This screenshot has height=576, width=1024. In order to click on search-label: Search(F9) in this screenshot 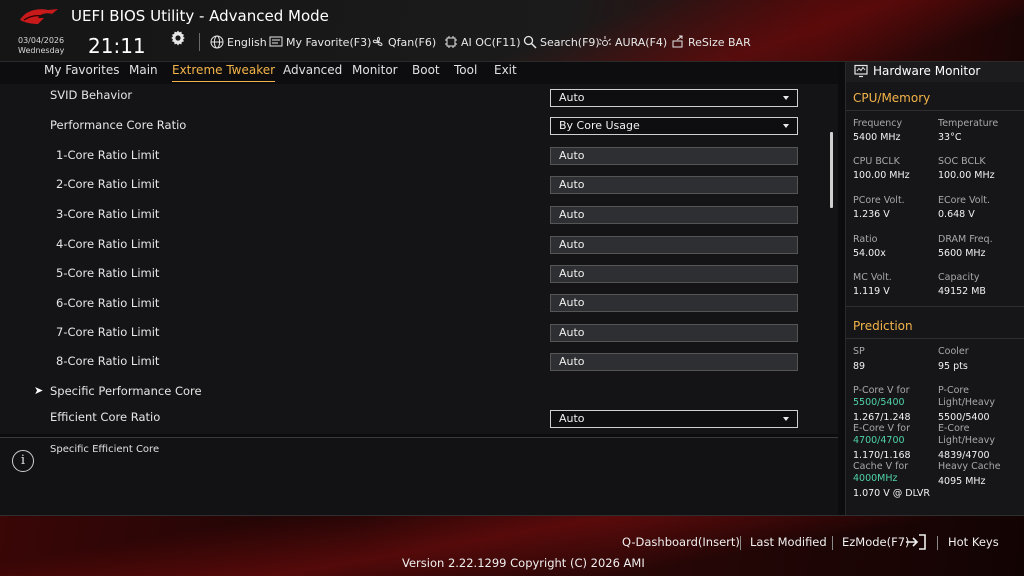, I will do `click(570, 42)`.